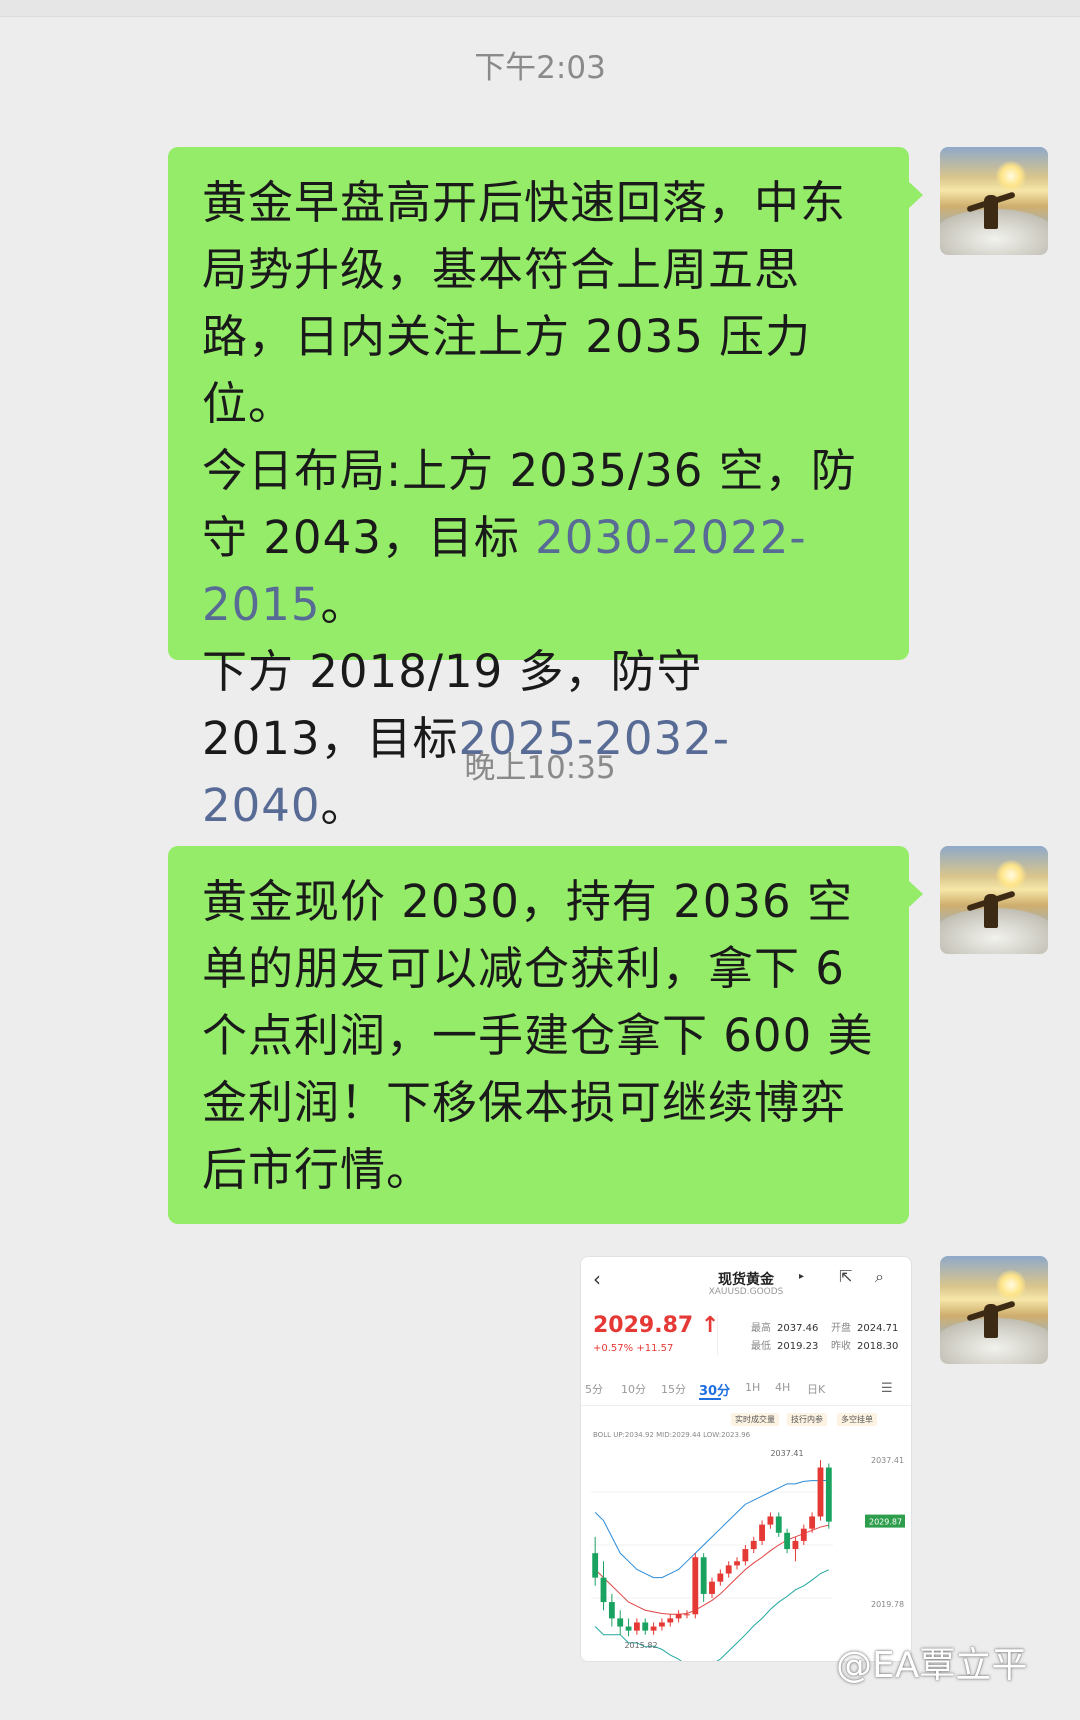 The width and height of the screenshot is (1080, 1720). What do you see at coordinates (887, 1604) in the screenshot?
I see `axis-label-bottom: 2019.78` at bounding box center [887, 1604].